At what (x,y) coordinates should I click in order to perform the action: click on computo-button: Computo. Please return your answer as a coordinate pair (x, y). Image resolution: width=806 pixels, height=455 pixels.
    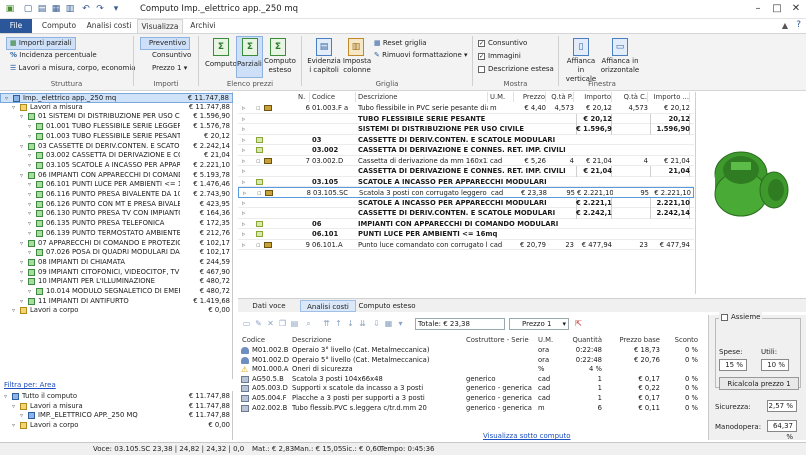
    Looking at the image, I should click on (221, 64).